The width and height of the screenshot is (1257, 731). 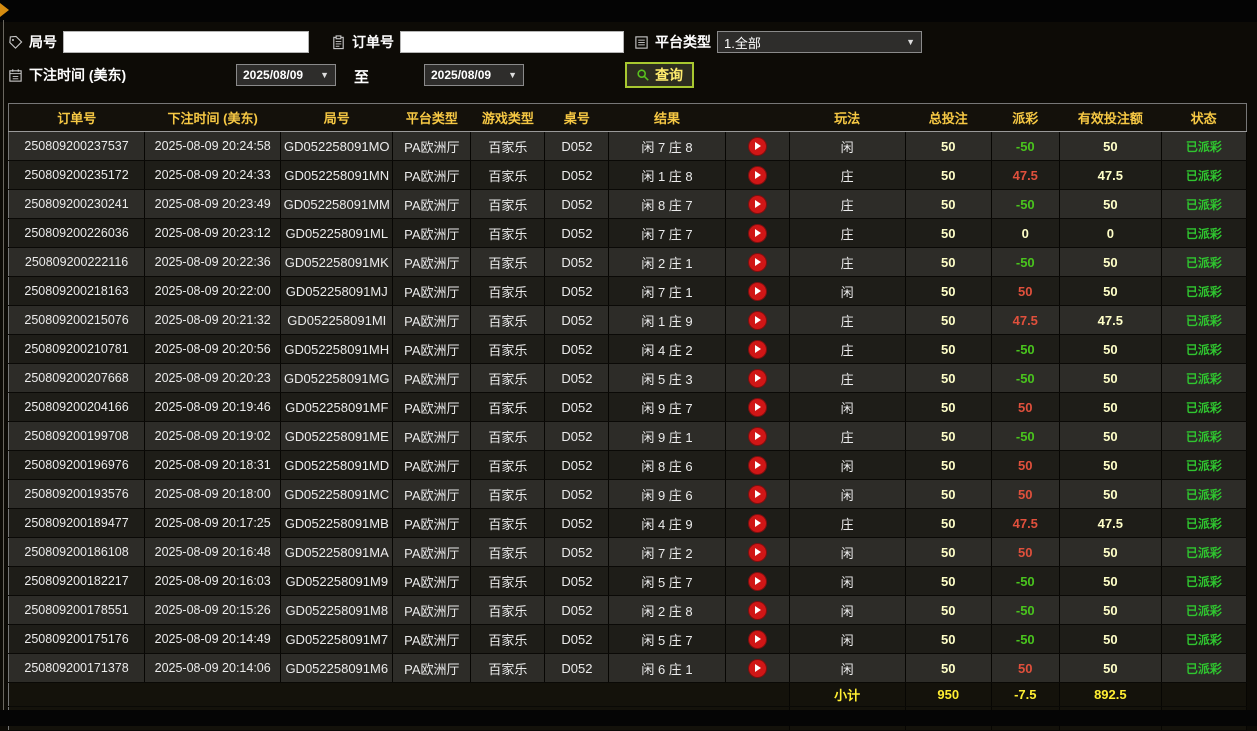 I want to click on subtotal-payout: -7.5, so click(x=1025, y=694).